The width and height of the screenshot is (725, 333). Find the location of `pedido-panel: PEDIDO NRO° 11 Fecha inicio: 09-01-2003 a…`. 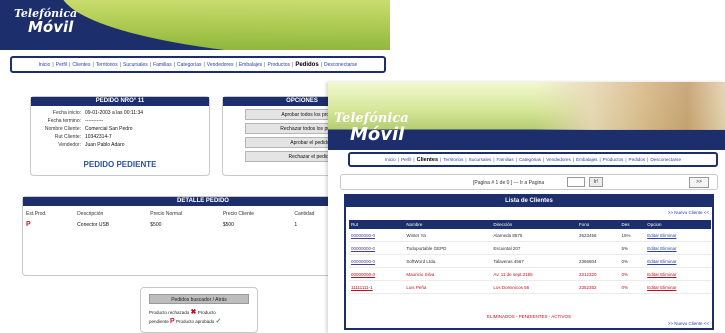

pedido-panel: PEDIDO NRO° 11 Fecha inicio: 09-01-2003 a… is located at coordinates (120, 136).